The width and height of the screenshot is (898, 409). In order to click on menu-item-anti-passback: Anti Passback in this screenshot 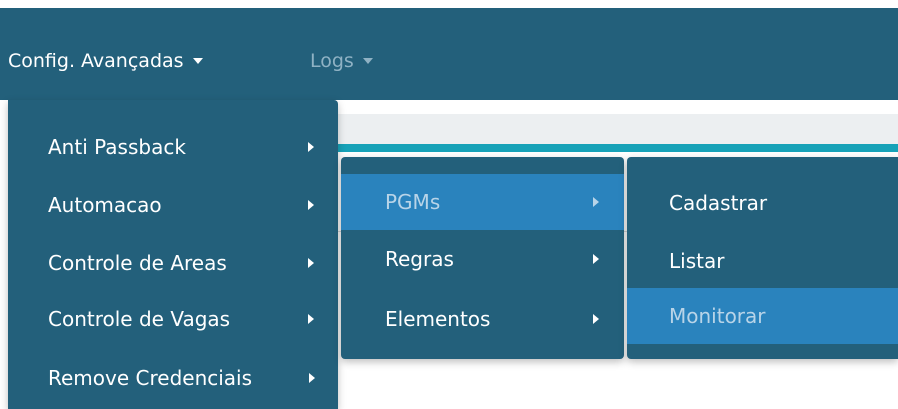, I will do `click(173, 147)`.